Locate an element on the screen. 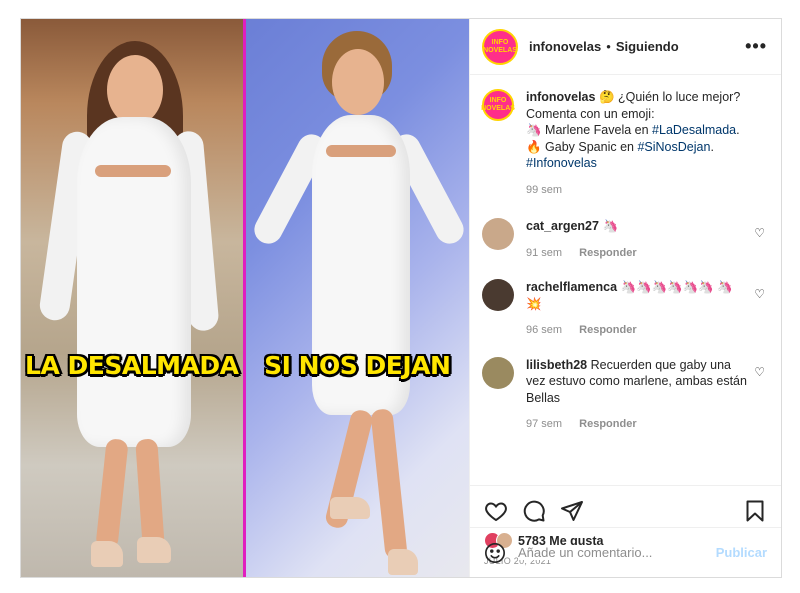 The height and width of the screenshot is (593, 800). comment-username: cat_argen27 is located at coordinates (562, 226).